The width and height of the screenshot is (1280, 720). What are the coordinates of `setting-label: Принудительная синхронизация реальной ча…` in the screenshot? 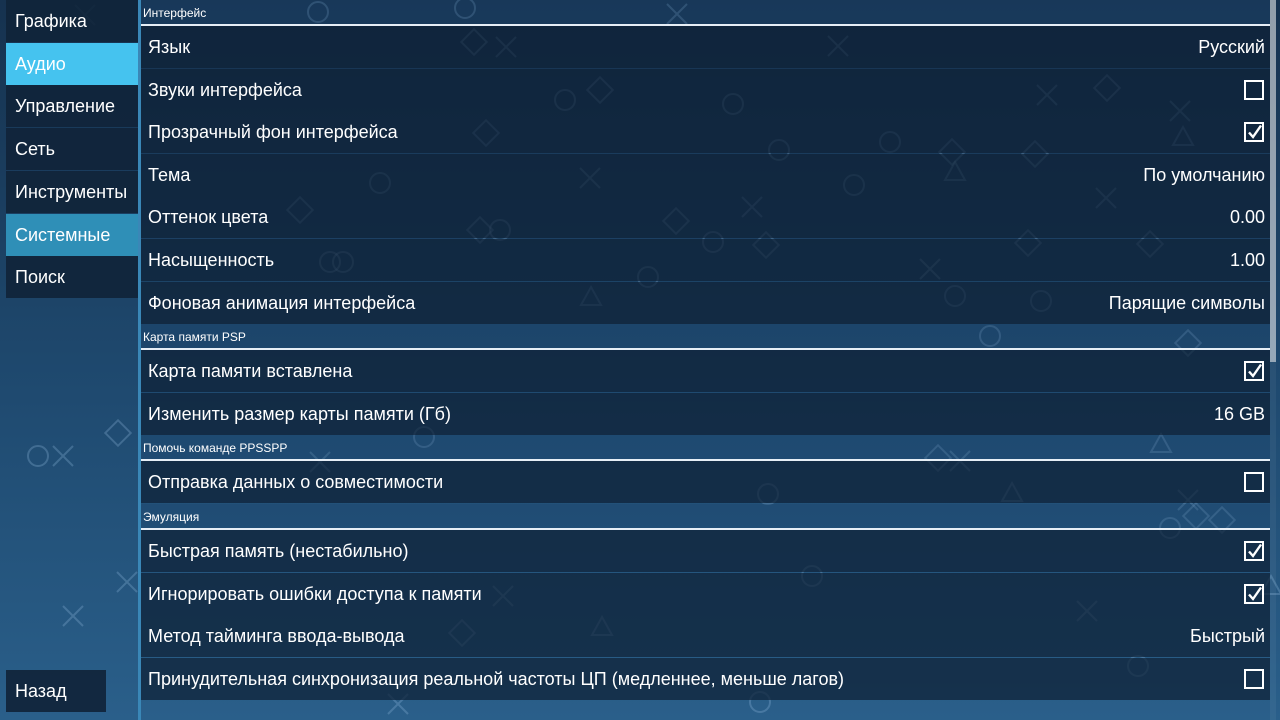 It's located at (496, 678).